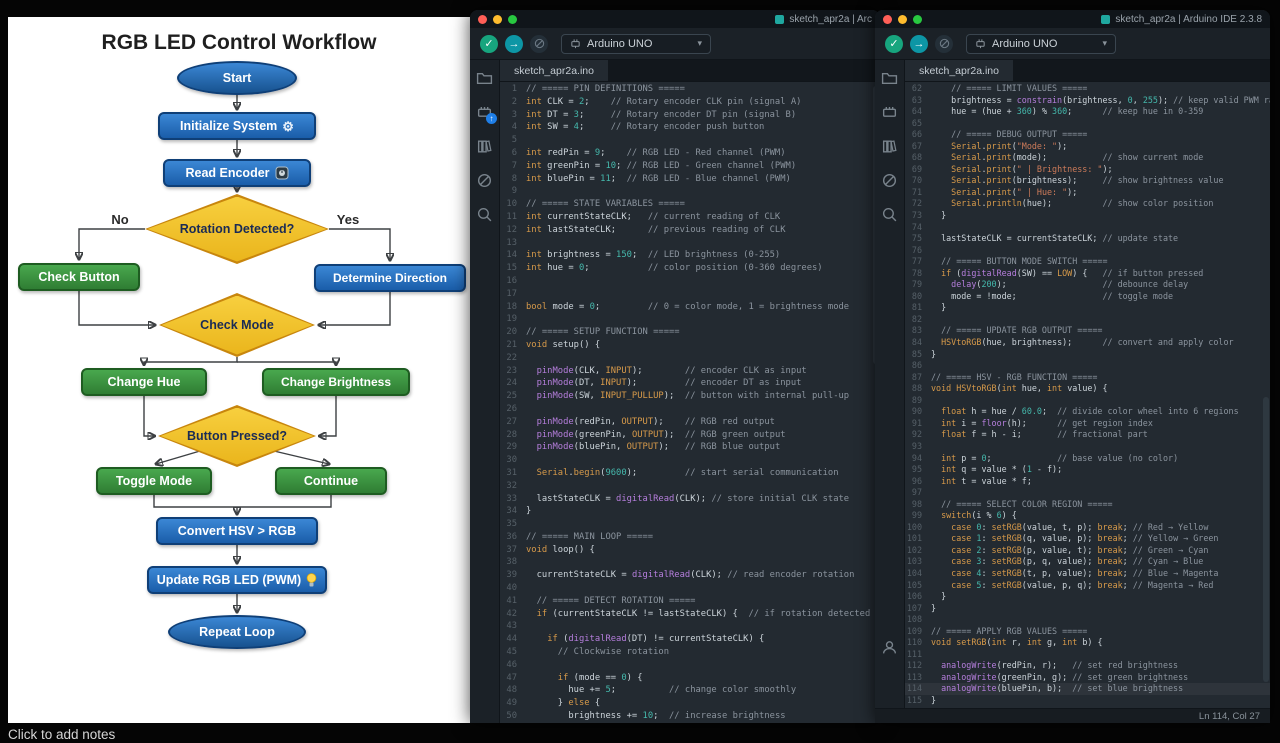 The width and height of the screenshot is (1280, 743). I want to click on code-line: 32, so click(690, 486).